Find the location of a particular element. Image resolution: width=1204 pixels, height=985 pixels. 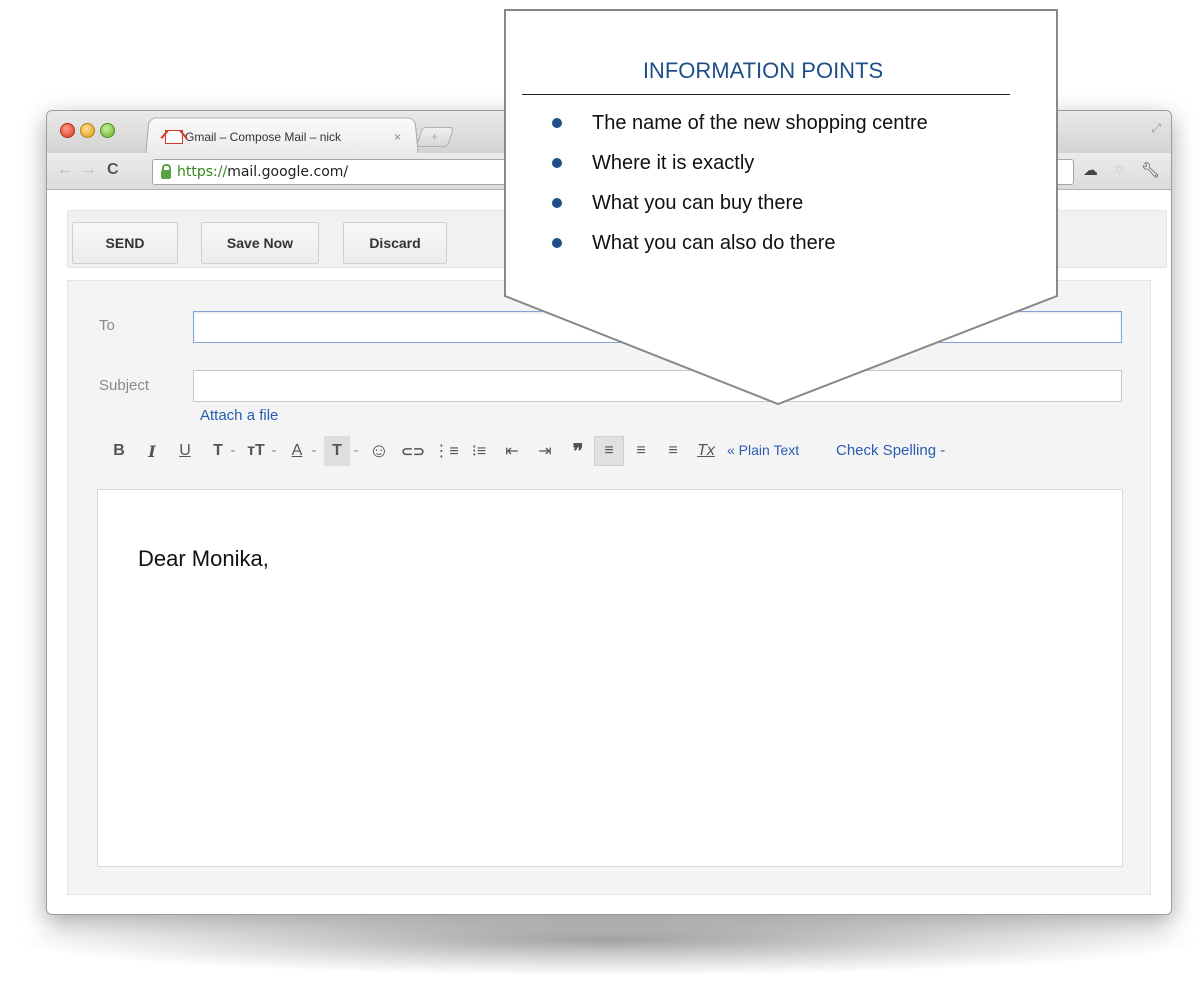

subject-label: Subject is located at coordinates (124, 385).